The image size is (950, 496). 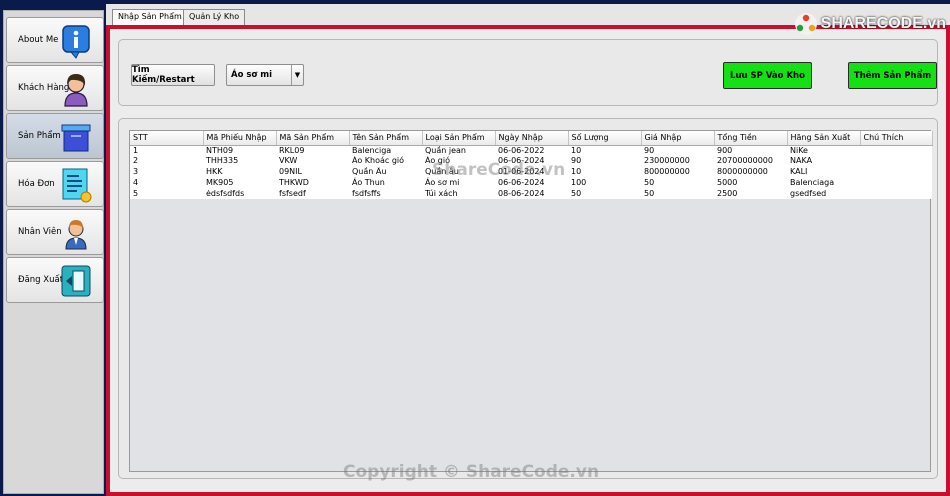 I want to click on sidebar-item-about-me: About Me, so click(x=55, y=40).